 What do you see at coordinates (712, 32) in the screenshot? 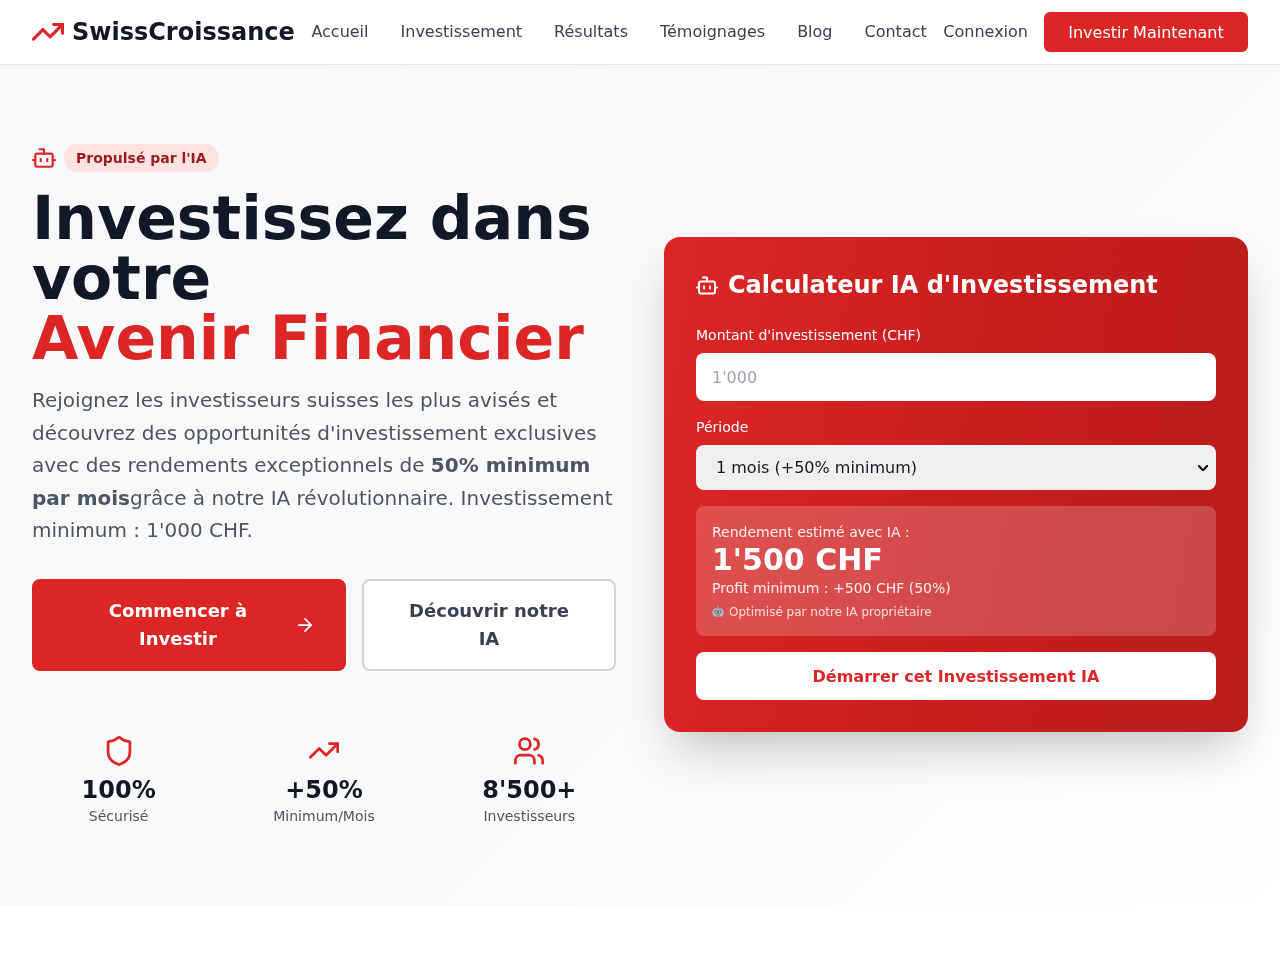
I see `nav-link: Témoignages` at bounding box center [712, 32].